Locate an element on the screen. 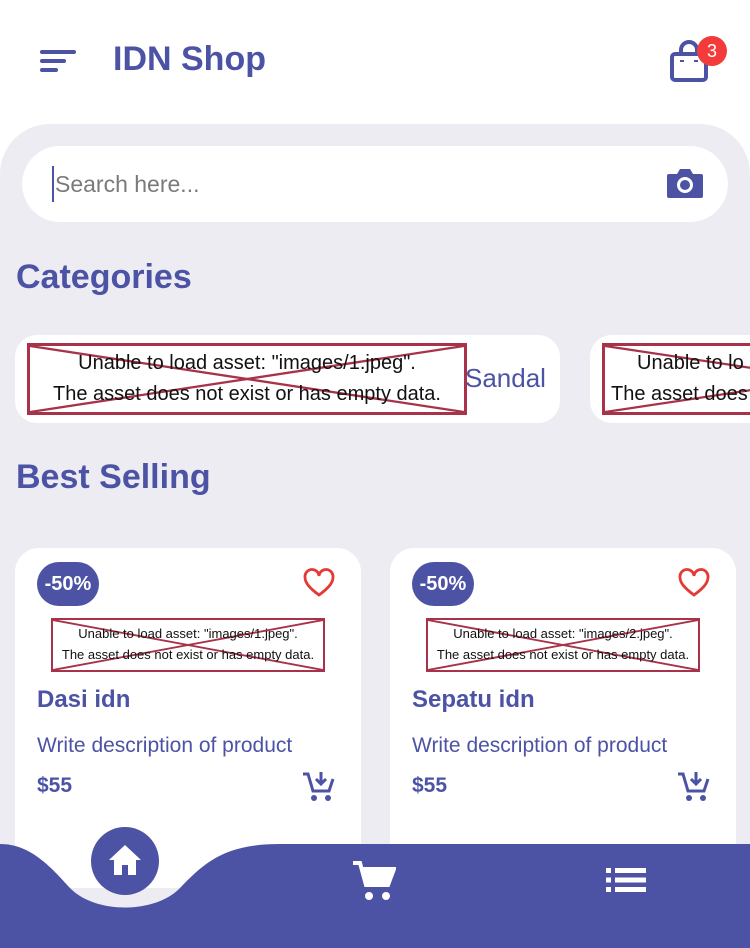 The width and height of the screenshot is (750, 948). app-title: IDN Shop is located at coordinates (189, 59).